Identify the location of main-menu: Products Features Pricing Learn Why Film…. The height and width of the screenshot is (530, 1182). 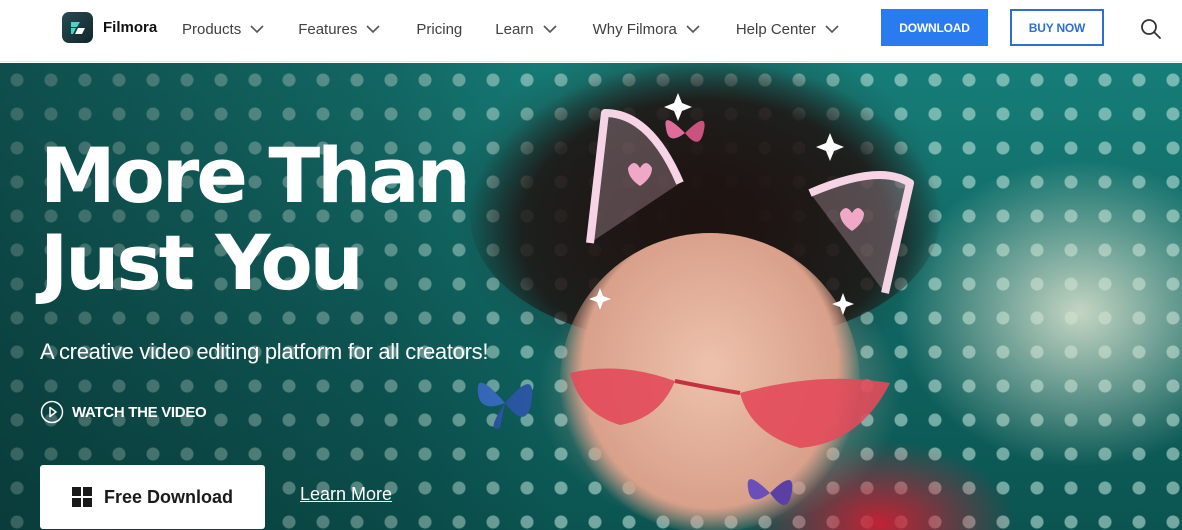
(510, 29).